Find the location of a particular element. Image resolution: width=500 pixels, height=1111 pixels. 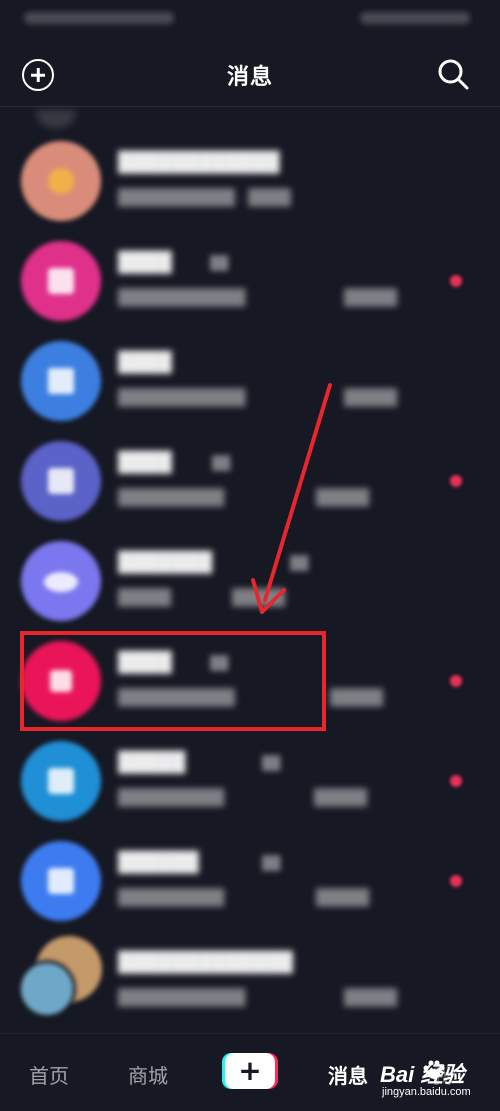

message-preview-blurred: ███████████ · ████ is located at coordinates (204, 197).